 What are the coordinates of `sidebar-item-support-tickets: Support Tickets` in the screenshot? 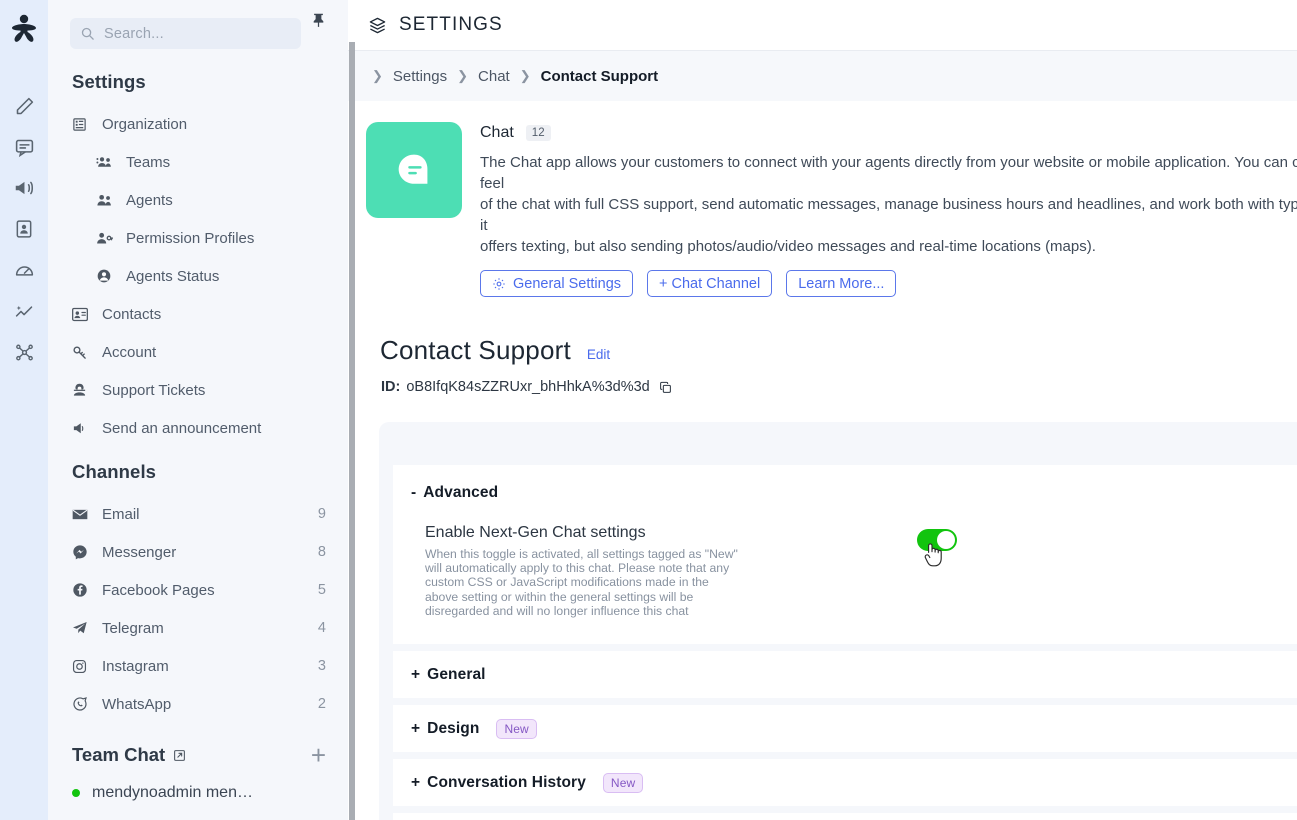 It's located at (198, 390).